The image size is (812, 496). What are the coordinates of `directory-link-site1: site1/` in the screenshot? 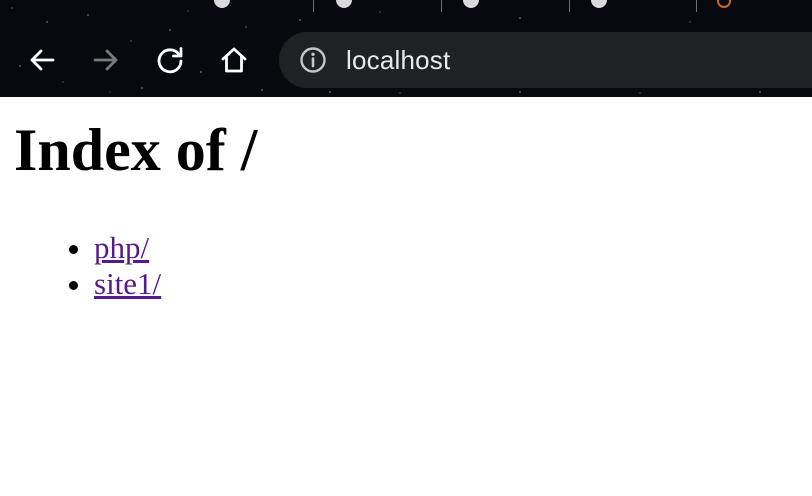 It's located at (127, 283).